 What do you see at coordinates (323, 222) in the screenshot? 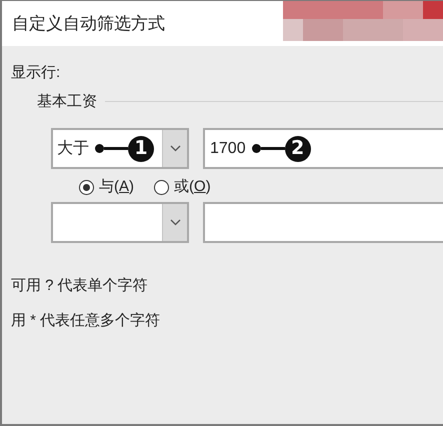
I see `value-input-field` at bounding box center [323, 222].